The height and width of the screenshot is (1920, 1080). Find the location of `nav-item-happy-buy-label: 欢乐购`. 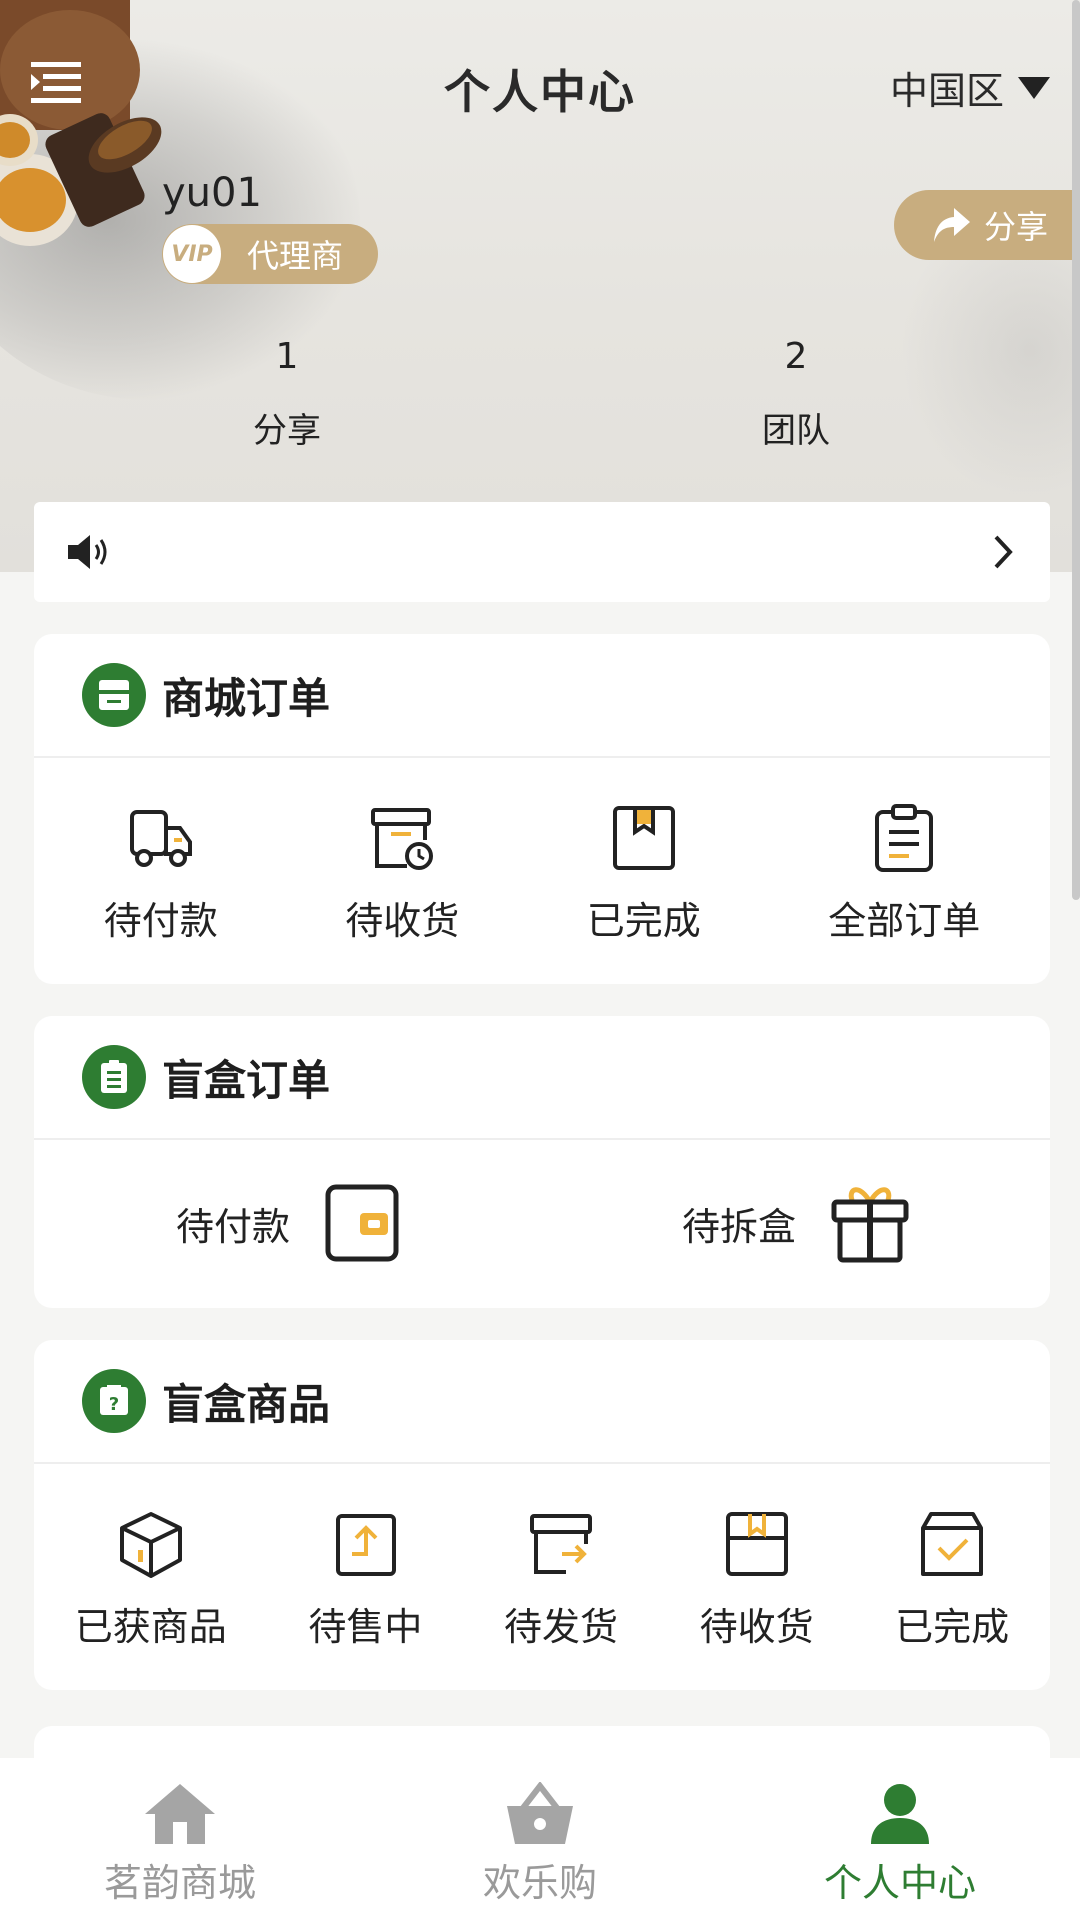

nav-item-happy-buy-label: 欢乐购 is located at coordinates (539, 1883).